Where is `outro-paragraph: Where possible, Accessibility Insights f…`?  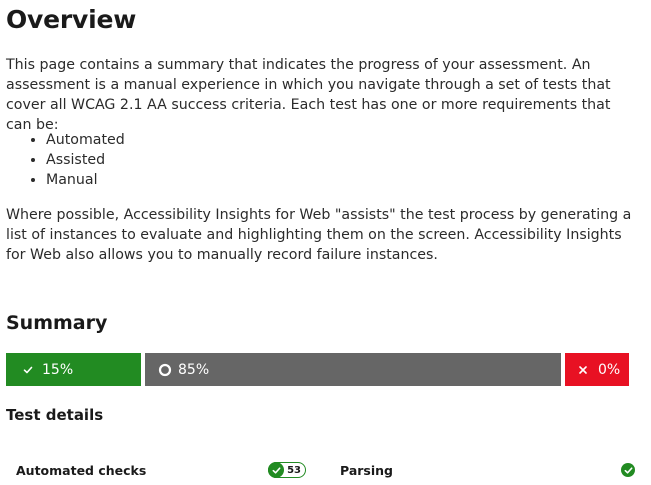
outro-paragraph: Where possible, Accessibility Insights f… is located at coordinates (319, 235).